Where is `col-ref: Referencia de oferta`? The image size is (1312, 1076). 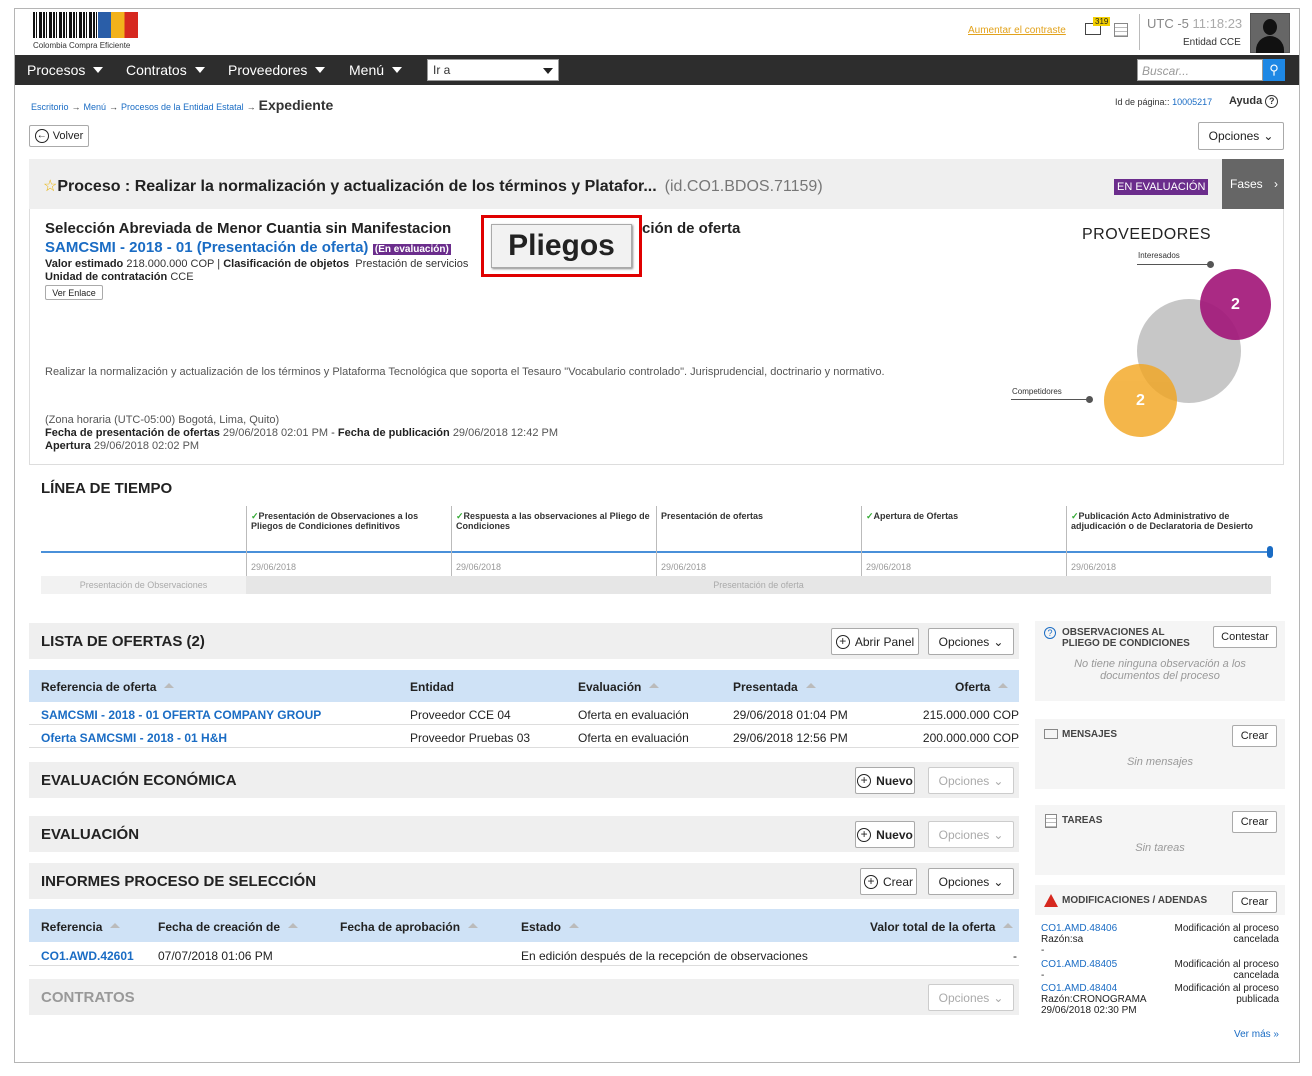 col-ref: Referencia de oferta is located at coordinates (108, 687).